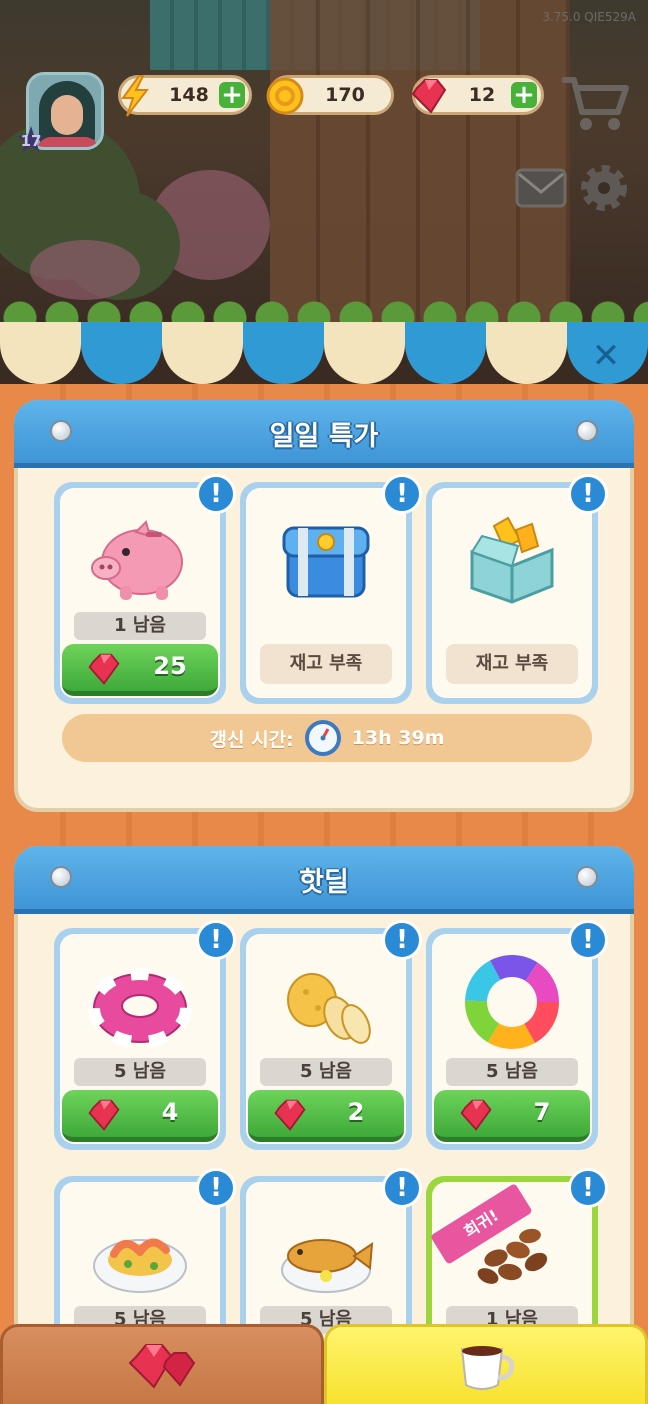 The width and height of the screenshot is (648, 1404). I want to click on coin-icon, so click(285, 96).